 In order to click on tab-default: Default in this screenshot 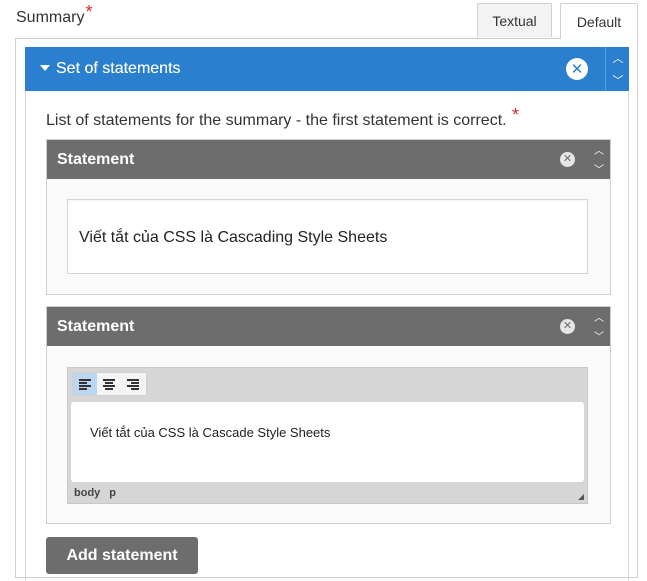, I will do `click(599, 21)`.